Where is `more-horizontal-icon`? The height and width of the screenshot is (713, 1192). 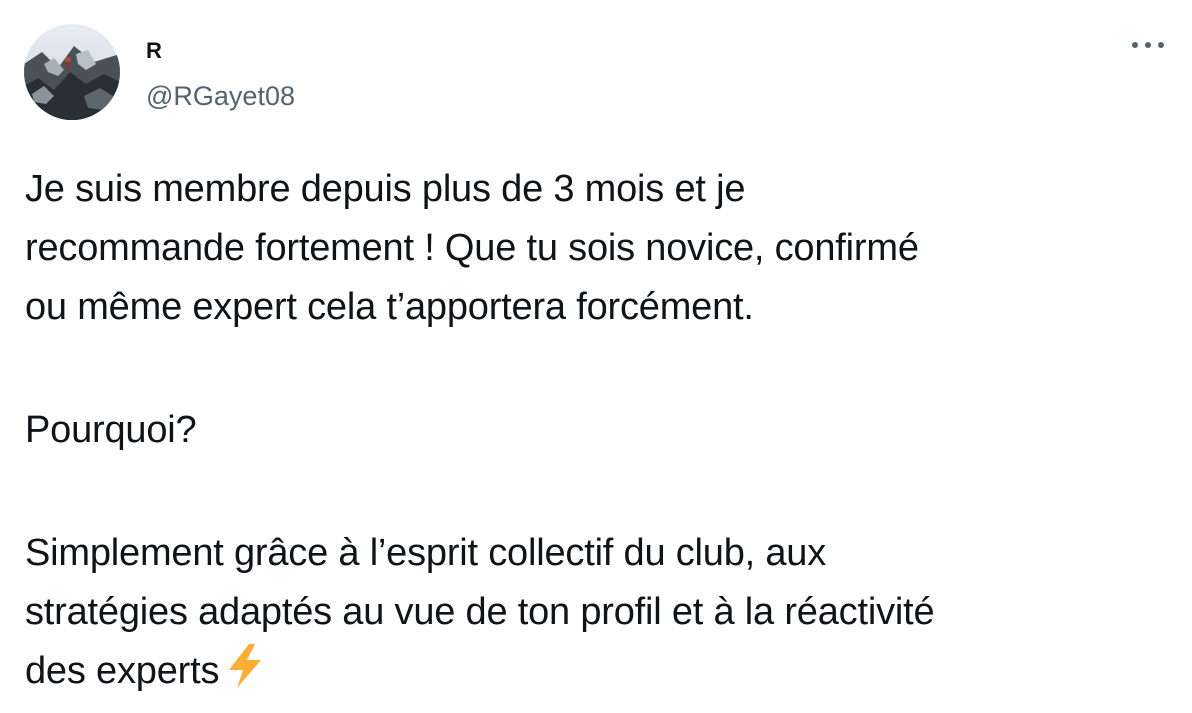 more-horizontal-icon is located at coordinates (1148, 45).